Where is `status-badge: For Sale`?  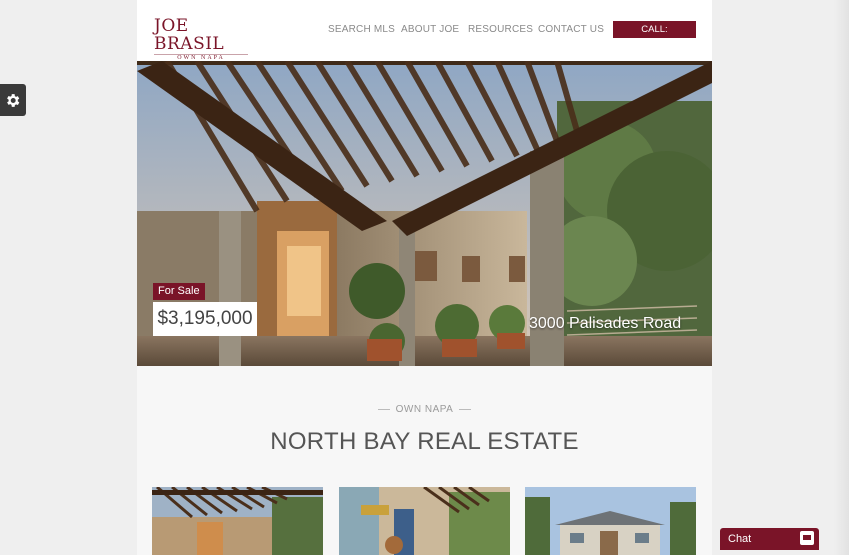
status-badge: For Sale is located at coordinates (179, 291).